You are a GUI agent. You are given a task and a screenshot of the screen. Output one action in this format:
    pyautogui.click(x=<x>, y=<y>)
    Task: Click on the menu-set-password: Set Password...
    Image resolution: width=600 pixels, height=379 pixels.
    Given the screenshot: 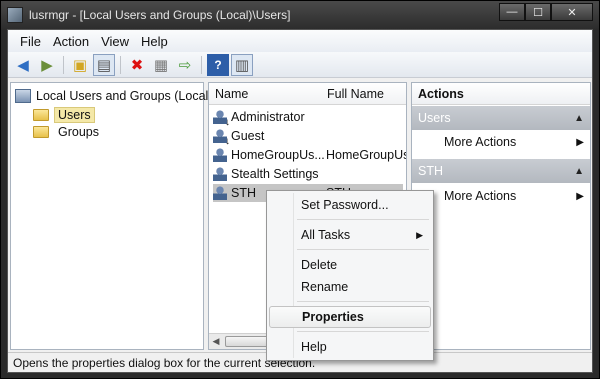 What is the action you would take?
    pyautogui.click(x=350, y=205)
    